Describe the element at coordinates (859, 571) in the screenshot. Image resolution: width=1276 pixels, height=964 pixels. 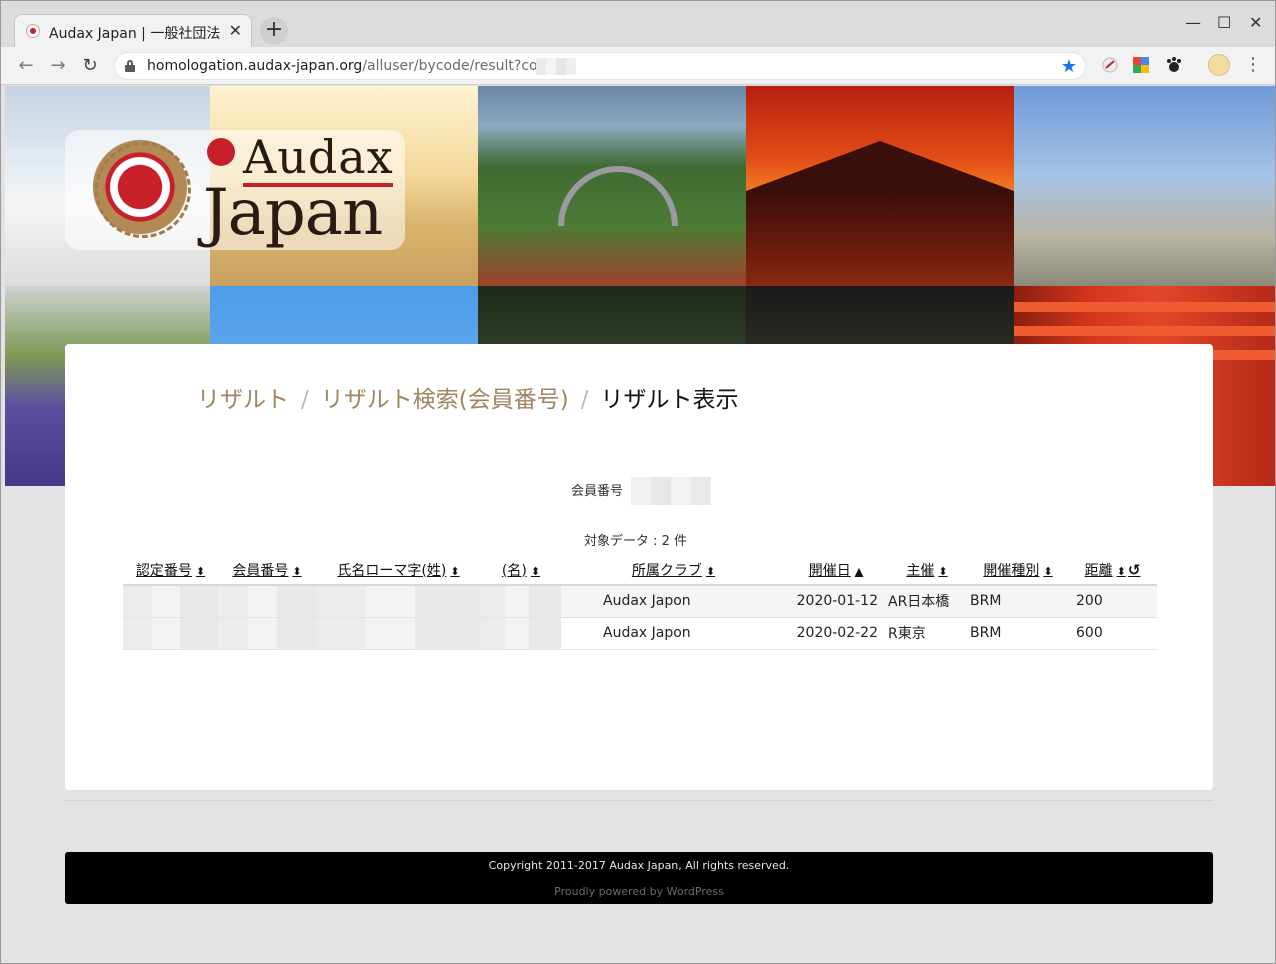
I see `sort-asc-icon: ▲` at that location.